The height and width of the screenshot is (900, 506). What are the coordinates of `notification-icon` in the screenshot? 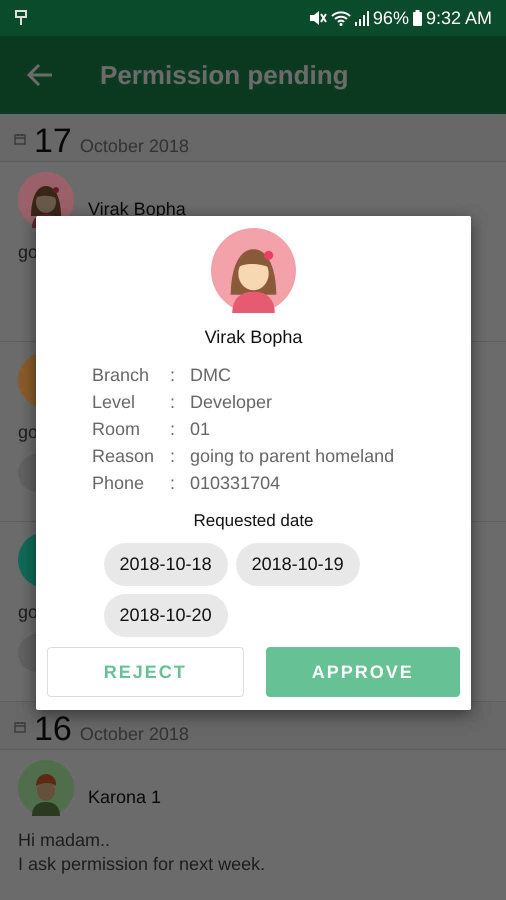 It's located at (21, 18).